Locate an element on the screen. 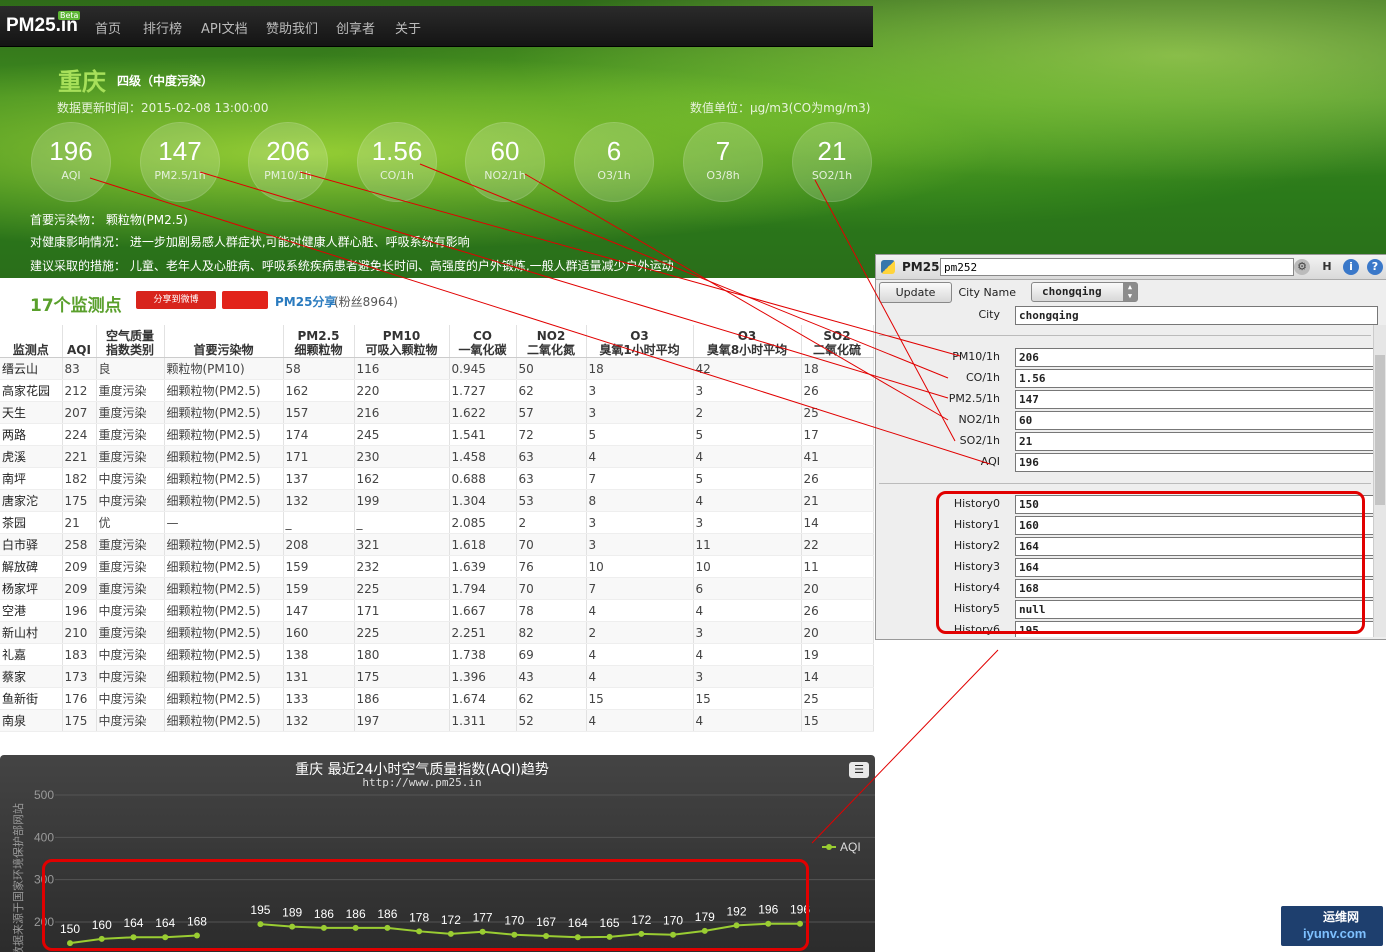 The image size is (1386, 952). watermark-bottom-text: iyunv.com is located at coordinates (1335, 933).